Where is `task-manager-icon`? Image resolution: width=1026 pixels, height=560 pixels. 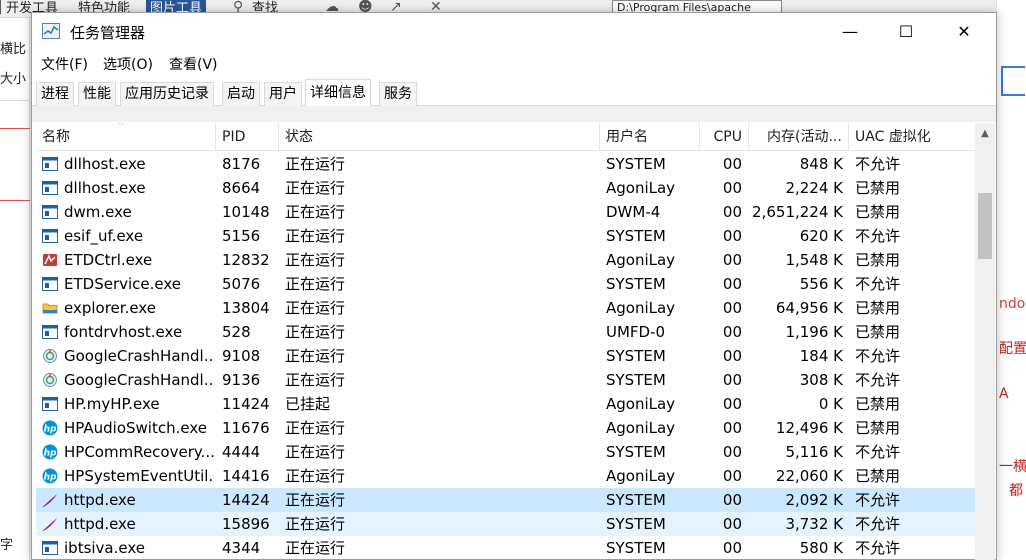 task-manager-icon is located at coordinates (51, 31).